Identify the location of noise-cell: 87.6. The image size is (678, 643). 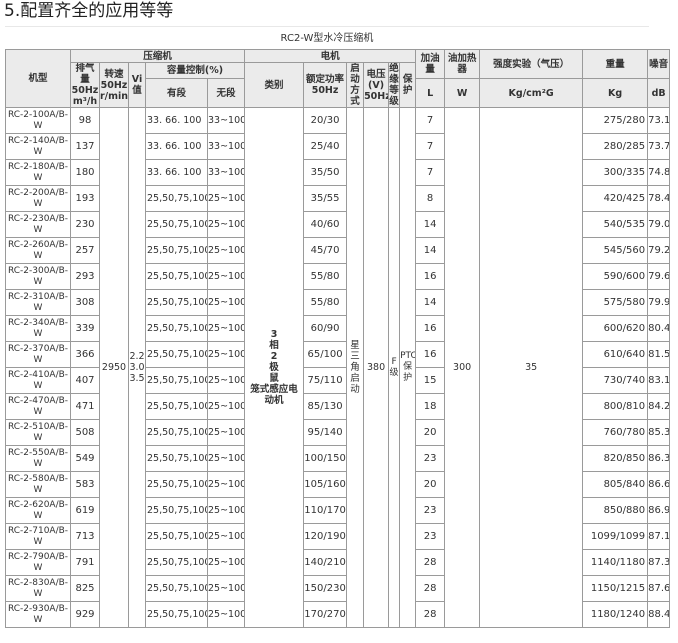
(659, 588).